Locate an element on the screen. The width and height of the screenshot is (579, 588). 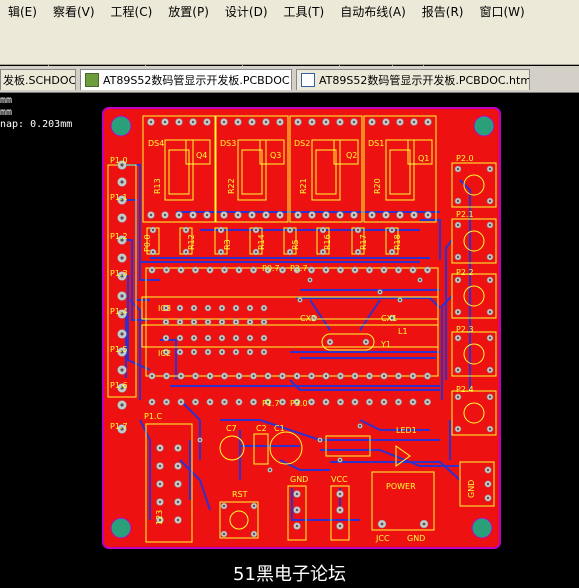
button-label: P2.0 is located at coordinates (465, 158).